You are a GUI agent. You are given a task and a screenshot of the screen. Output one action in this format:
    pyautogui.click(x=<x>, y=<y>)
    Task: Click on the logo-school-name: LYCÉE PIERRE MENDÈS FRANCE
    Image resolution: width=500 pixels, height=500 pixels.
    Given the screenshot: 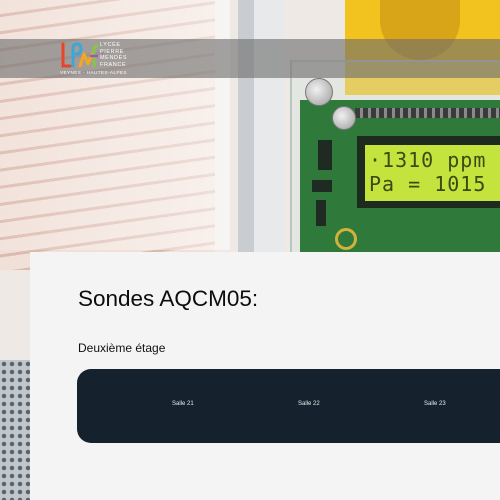 What is the action you would take?
    pyautogui.click(x=113, y=55)
    